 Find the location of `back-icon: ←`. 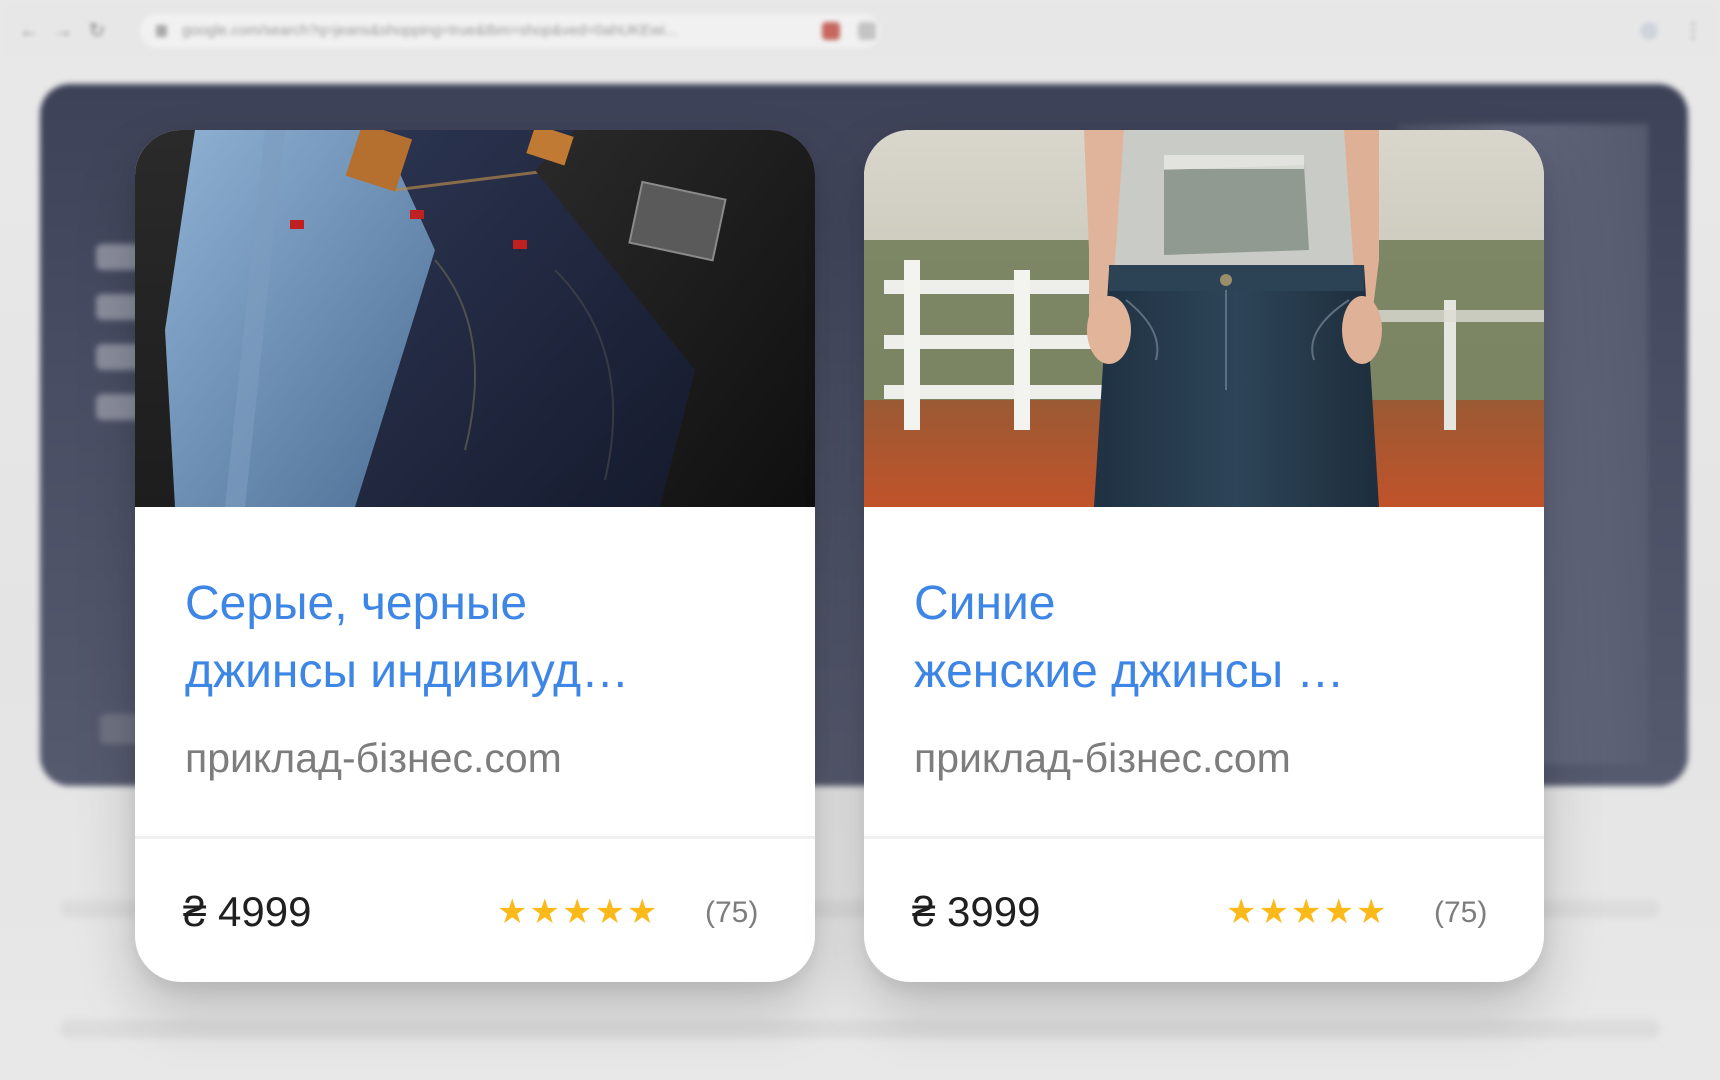

back-icon: ← is located at coordinates (29, 31).